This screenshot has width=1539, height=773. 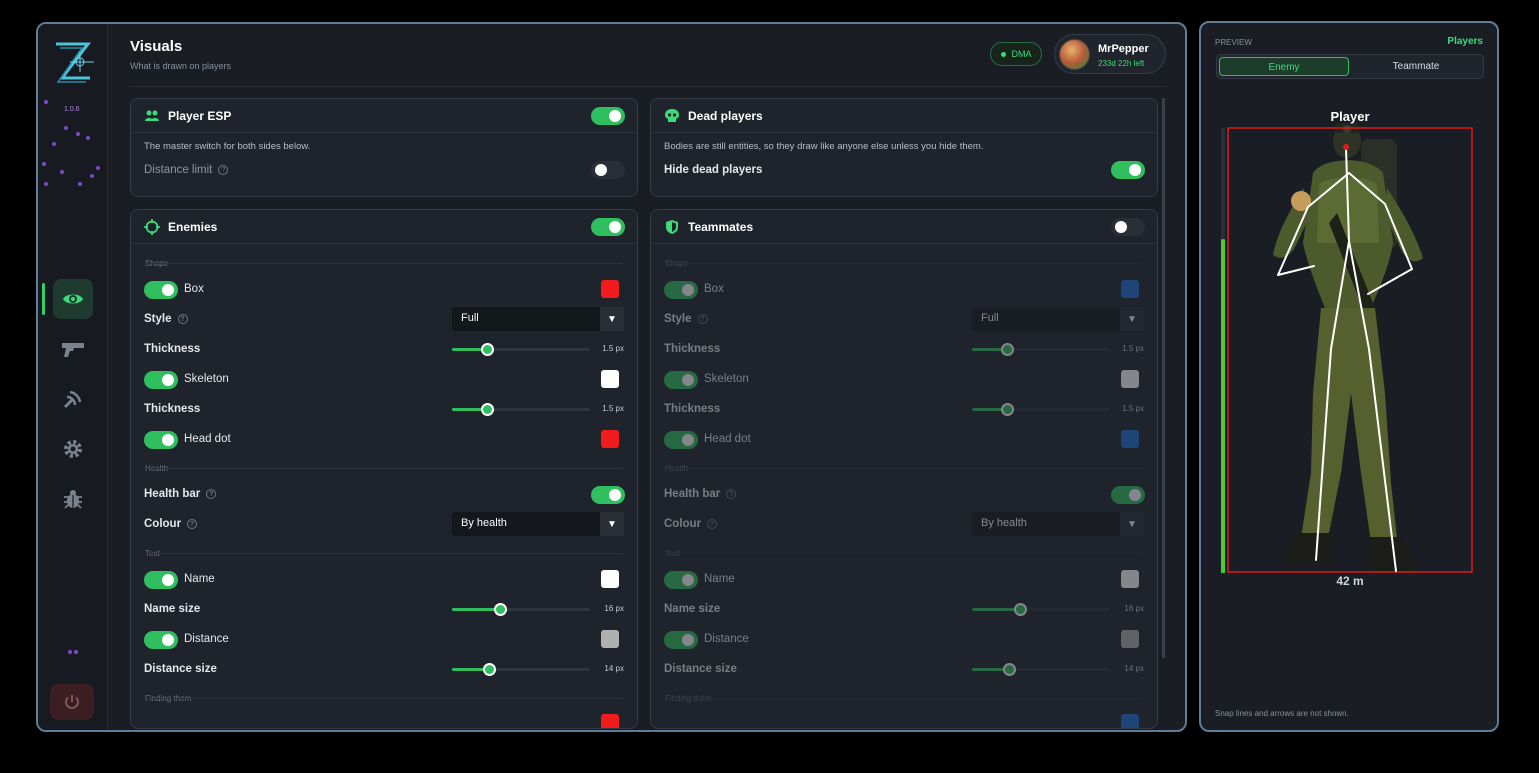 I want to click on avatar, so click(x=1074, y=54).